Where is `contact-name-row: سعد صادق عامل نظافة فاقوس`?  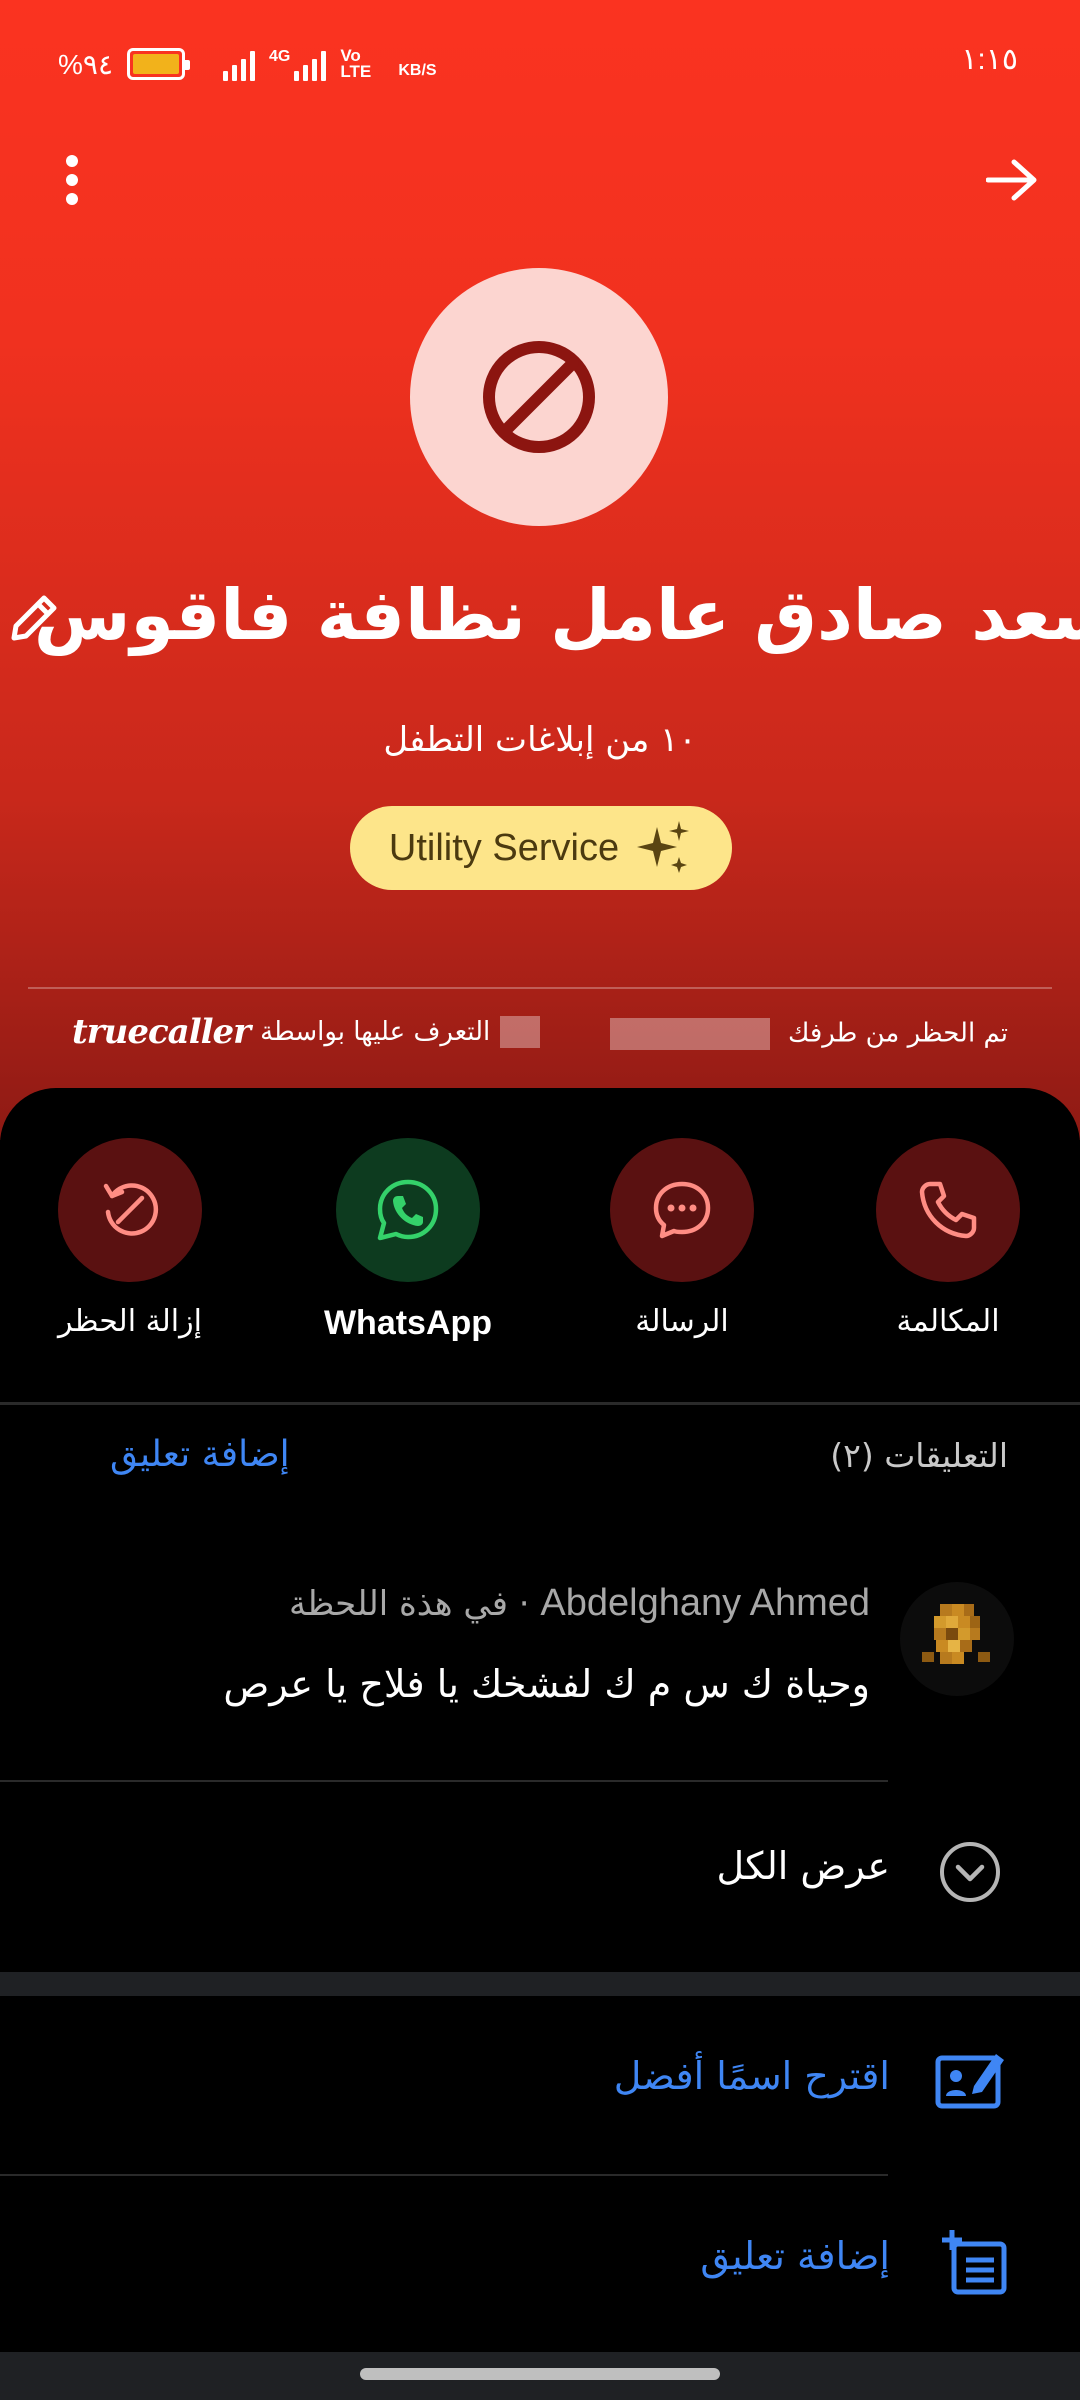 contact-name-row: سعد صادق عامل نظافة فاقوس is located at coordinates (540, 615).